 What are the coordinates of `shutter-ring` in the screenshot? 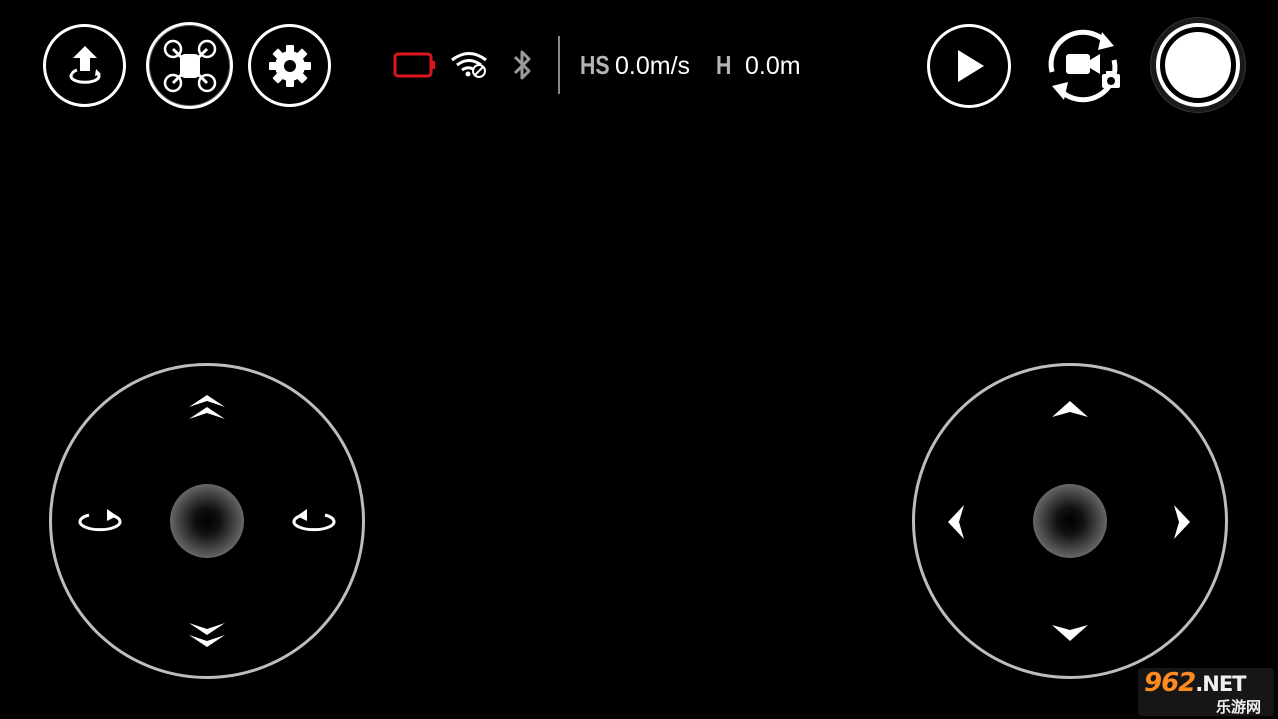 It's located at (1198, 65).